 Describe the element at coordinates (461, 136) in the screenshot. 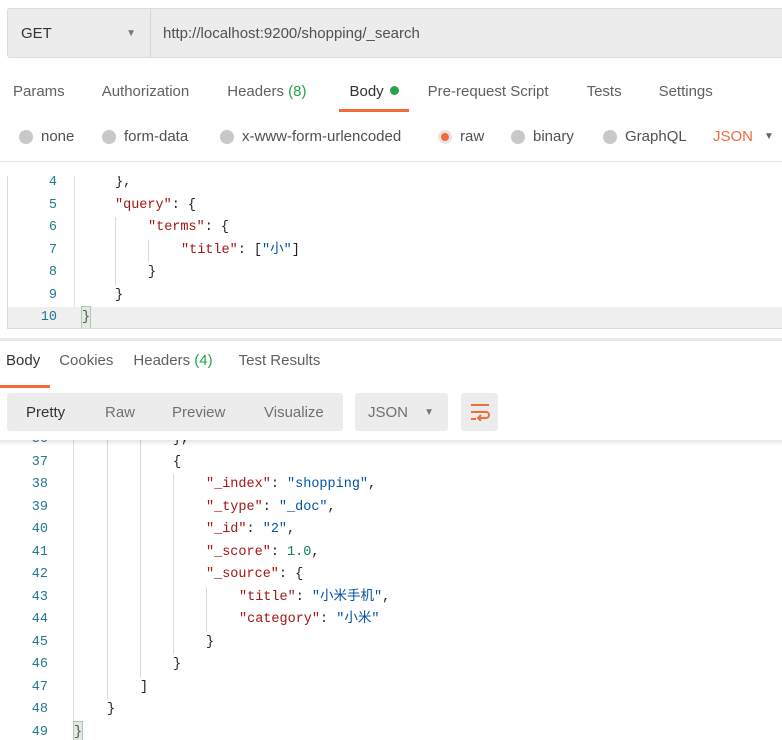

I see `radio-raw: raw` at that location.